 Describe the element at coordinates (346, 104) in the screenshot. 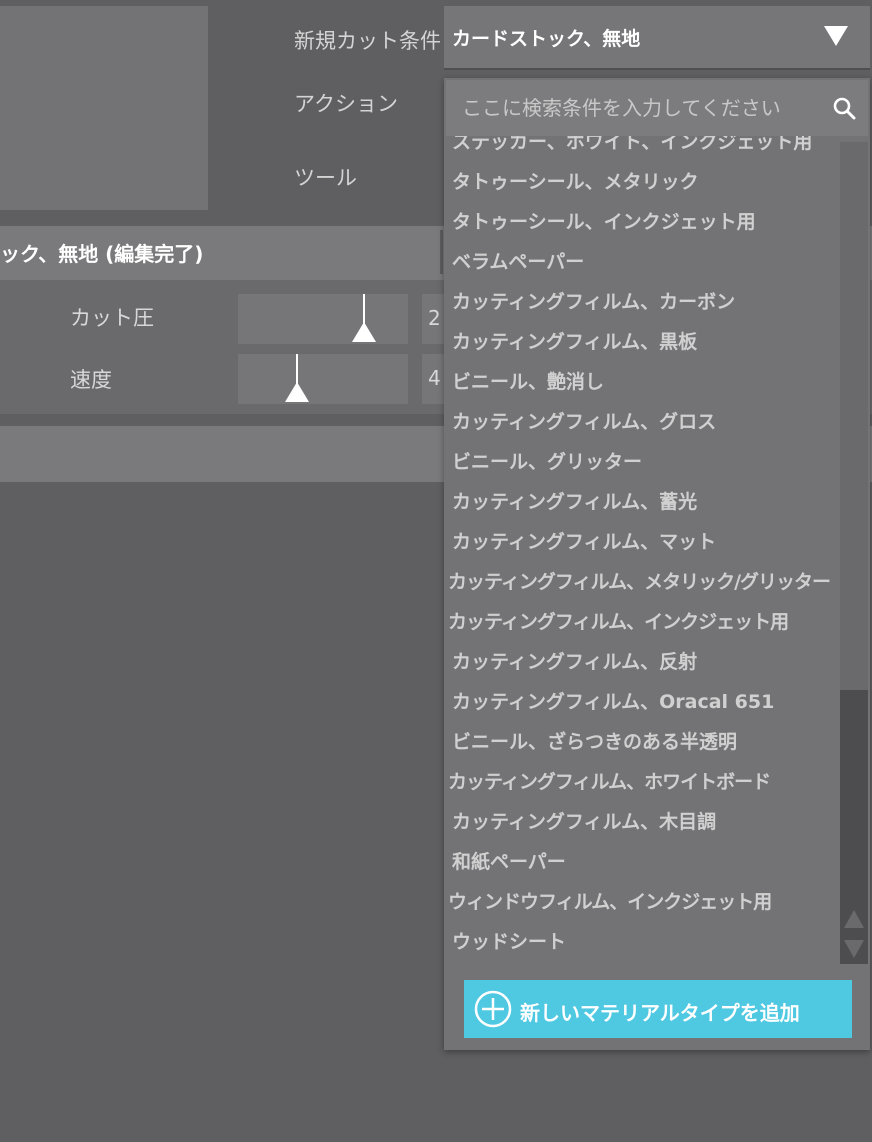

I see `action-label: アクション` at that location.